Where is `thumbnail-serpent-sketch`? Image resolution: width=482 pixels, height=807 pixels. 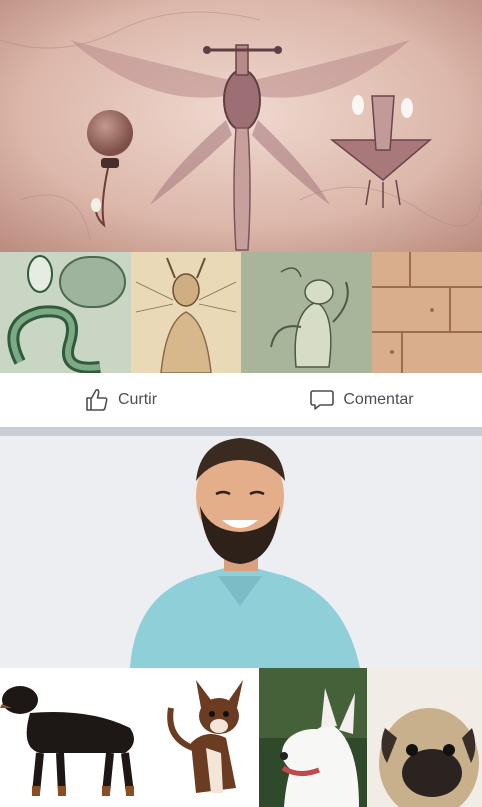 thumbnail-serpent-sketch is located at coordinates (65, 312).